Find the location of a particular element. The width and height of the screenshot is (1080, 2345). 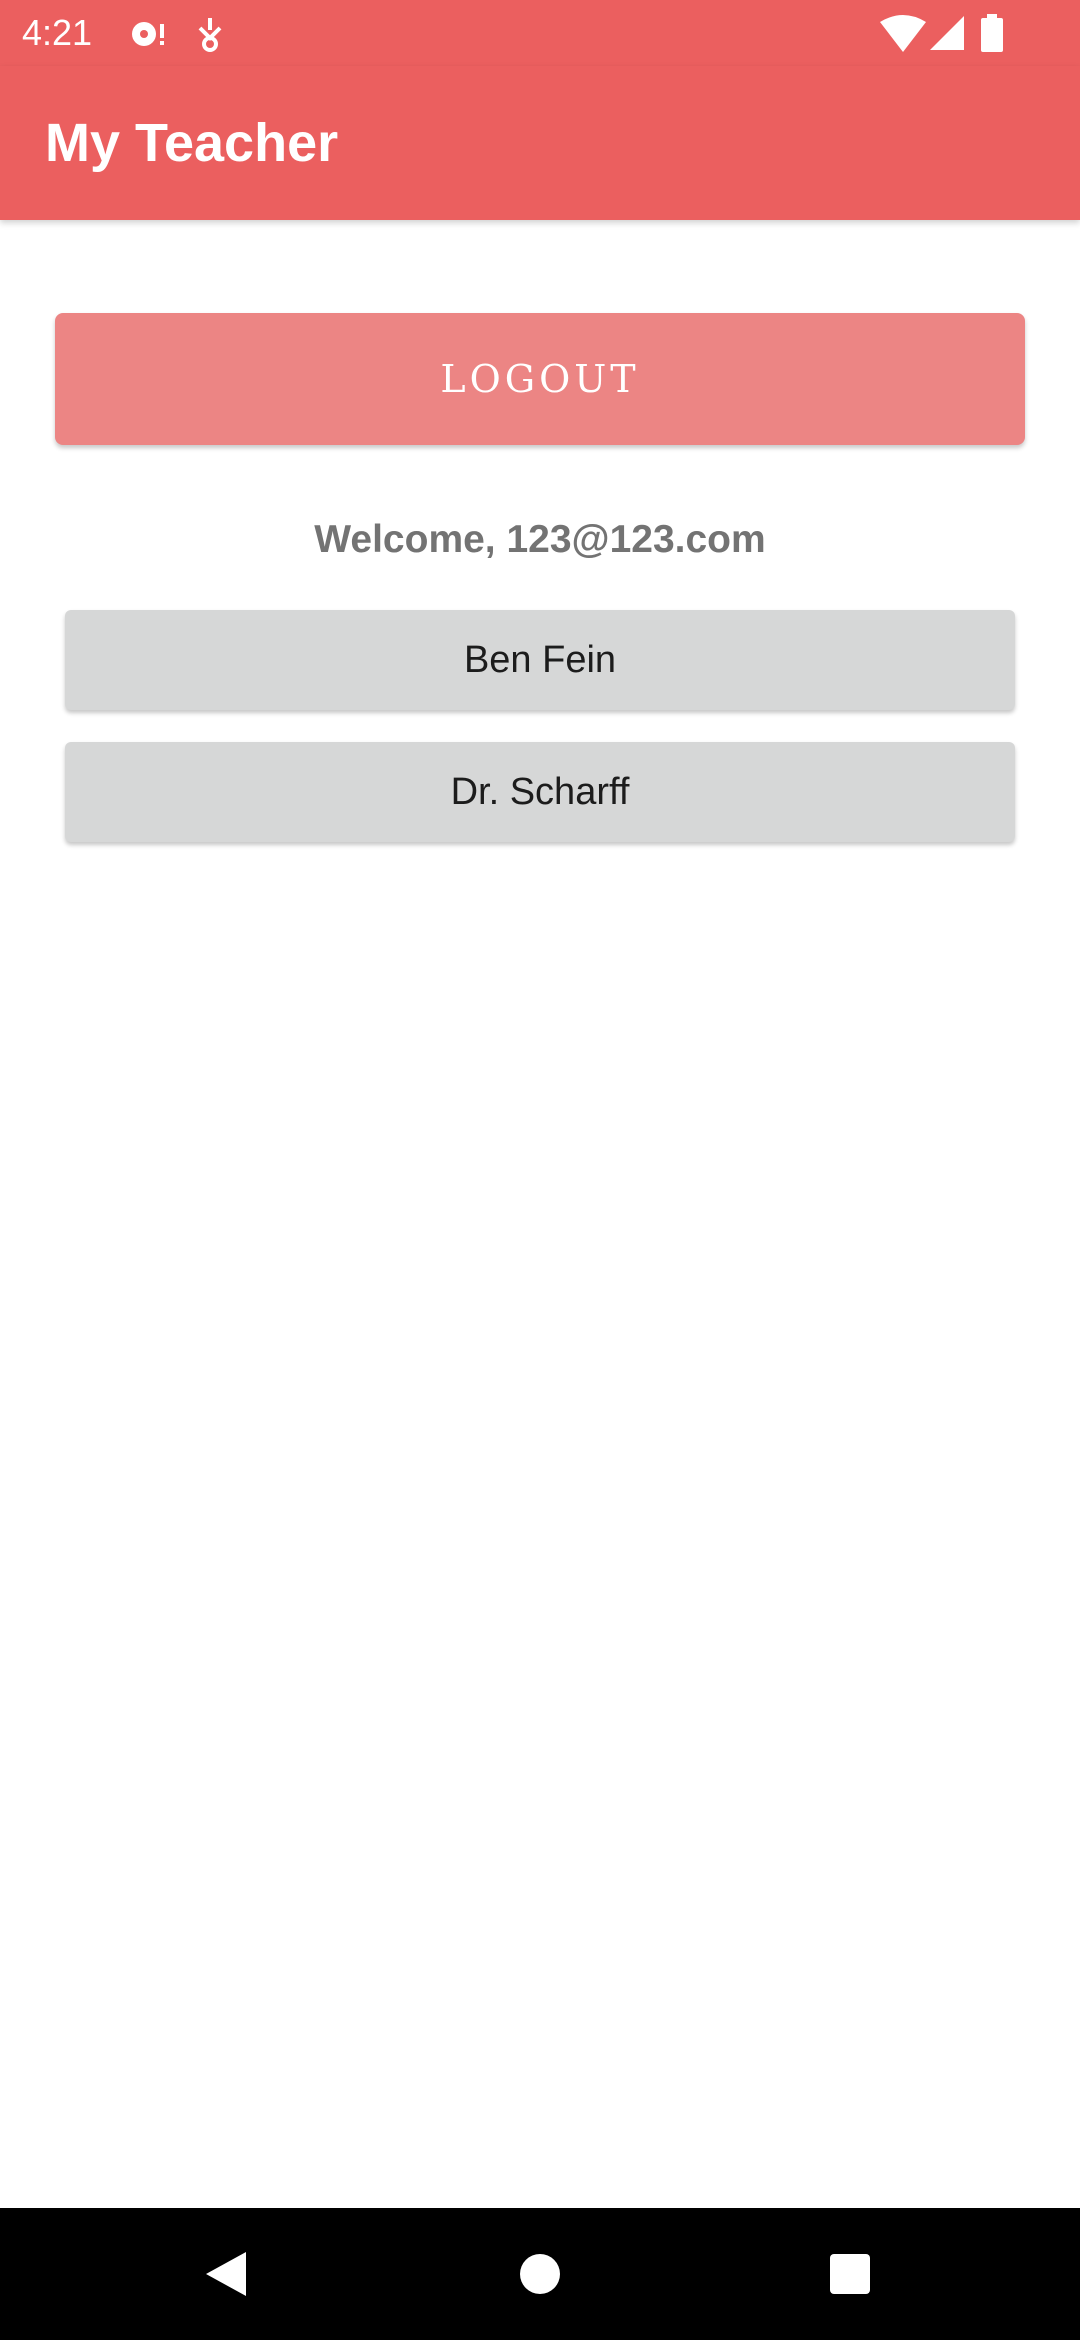

app-title: My Teacher is located at coordinates (192, 143).